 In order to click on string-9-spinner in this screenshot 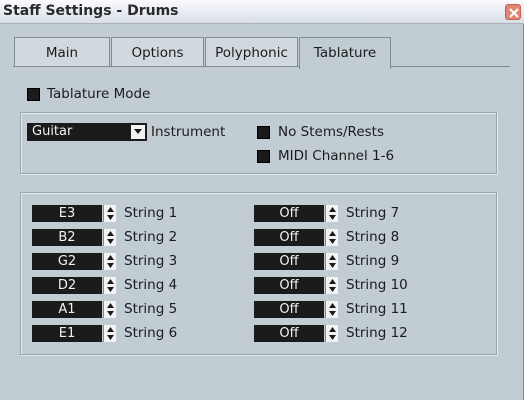, I will do `click(331, 261)`.